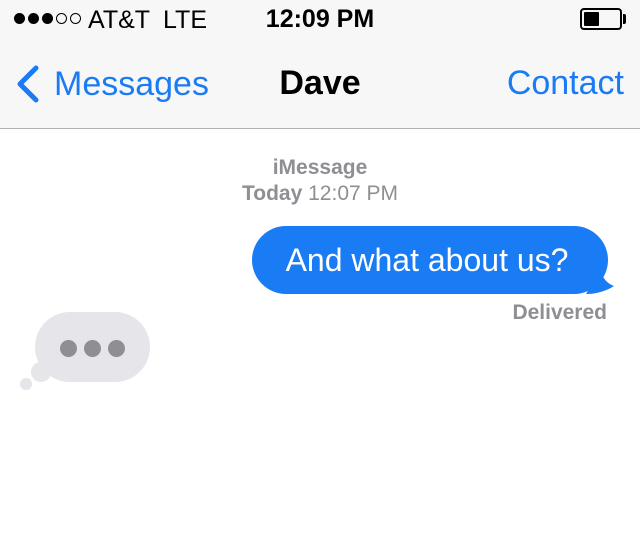 Image resolution: width=640 pixels, height=552 pixels. What do you see at coordinates (26, 384) in the screenshot?
I see `typing-tail-small` at bounding box center [26, 384].